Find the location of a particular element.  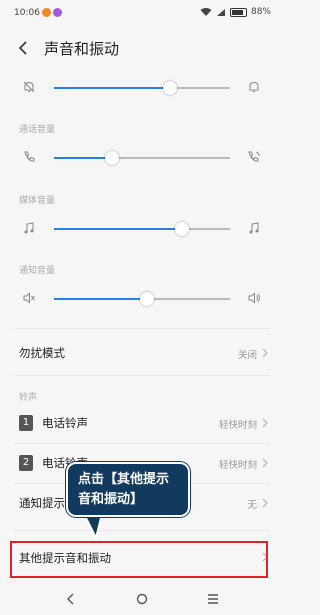

call-volume-track is located at coordinates (142, 158).